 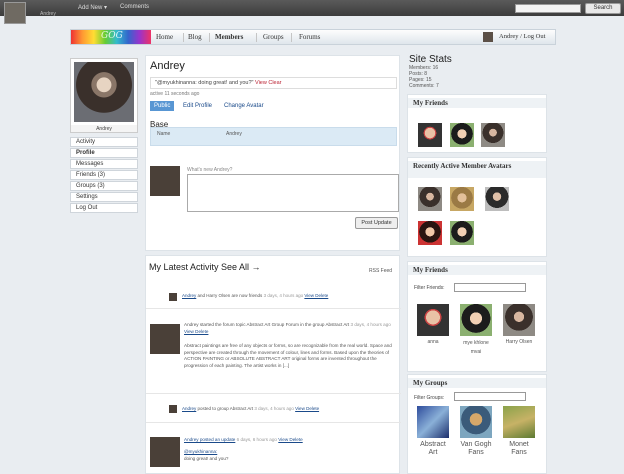 What do you see at coordinates (229, 37) in the screenshot?
I see `nav-members: Members` at bounding box center [229, 37].